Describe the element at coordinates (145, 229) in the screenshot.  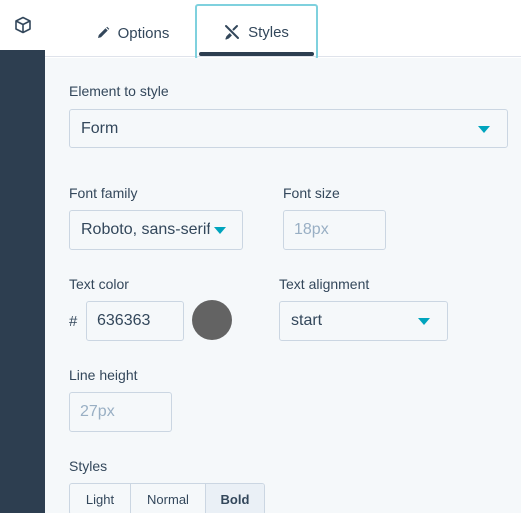
I see `font-family-value: Roboto, sans-serif` at that location.